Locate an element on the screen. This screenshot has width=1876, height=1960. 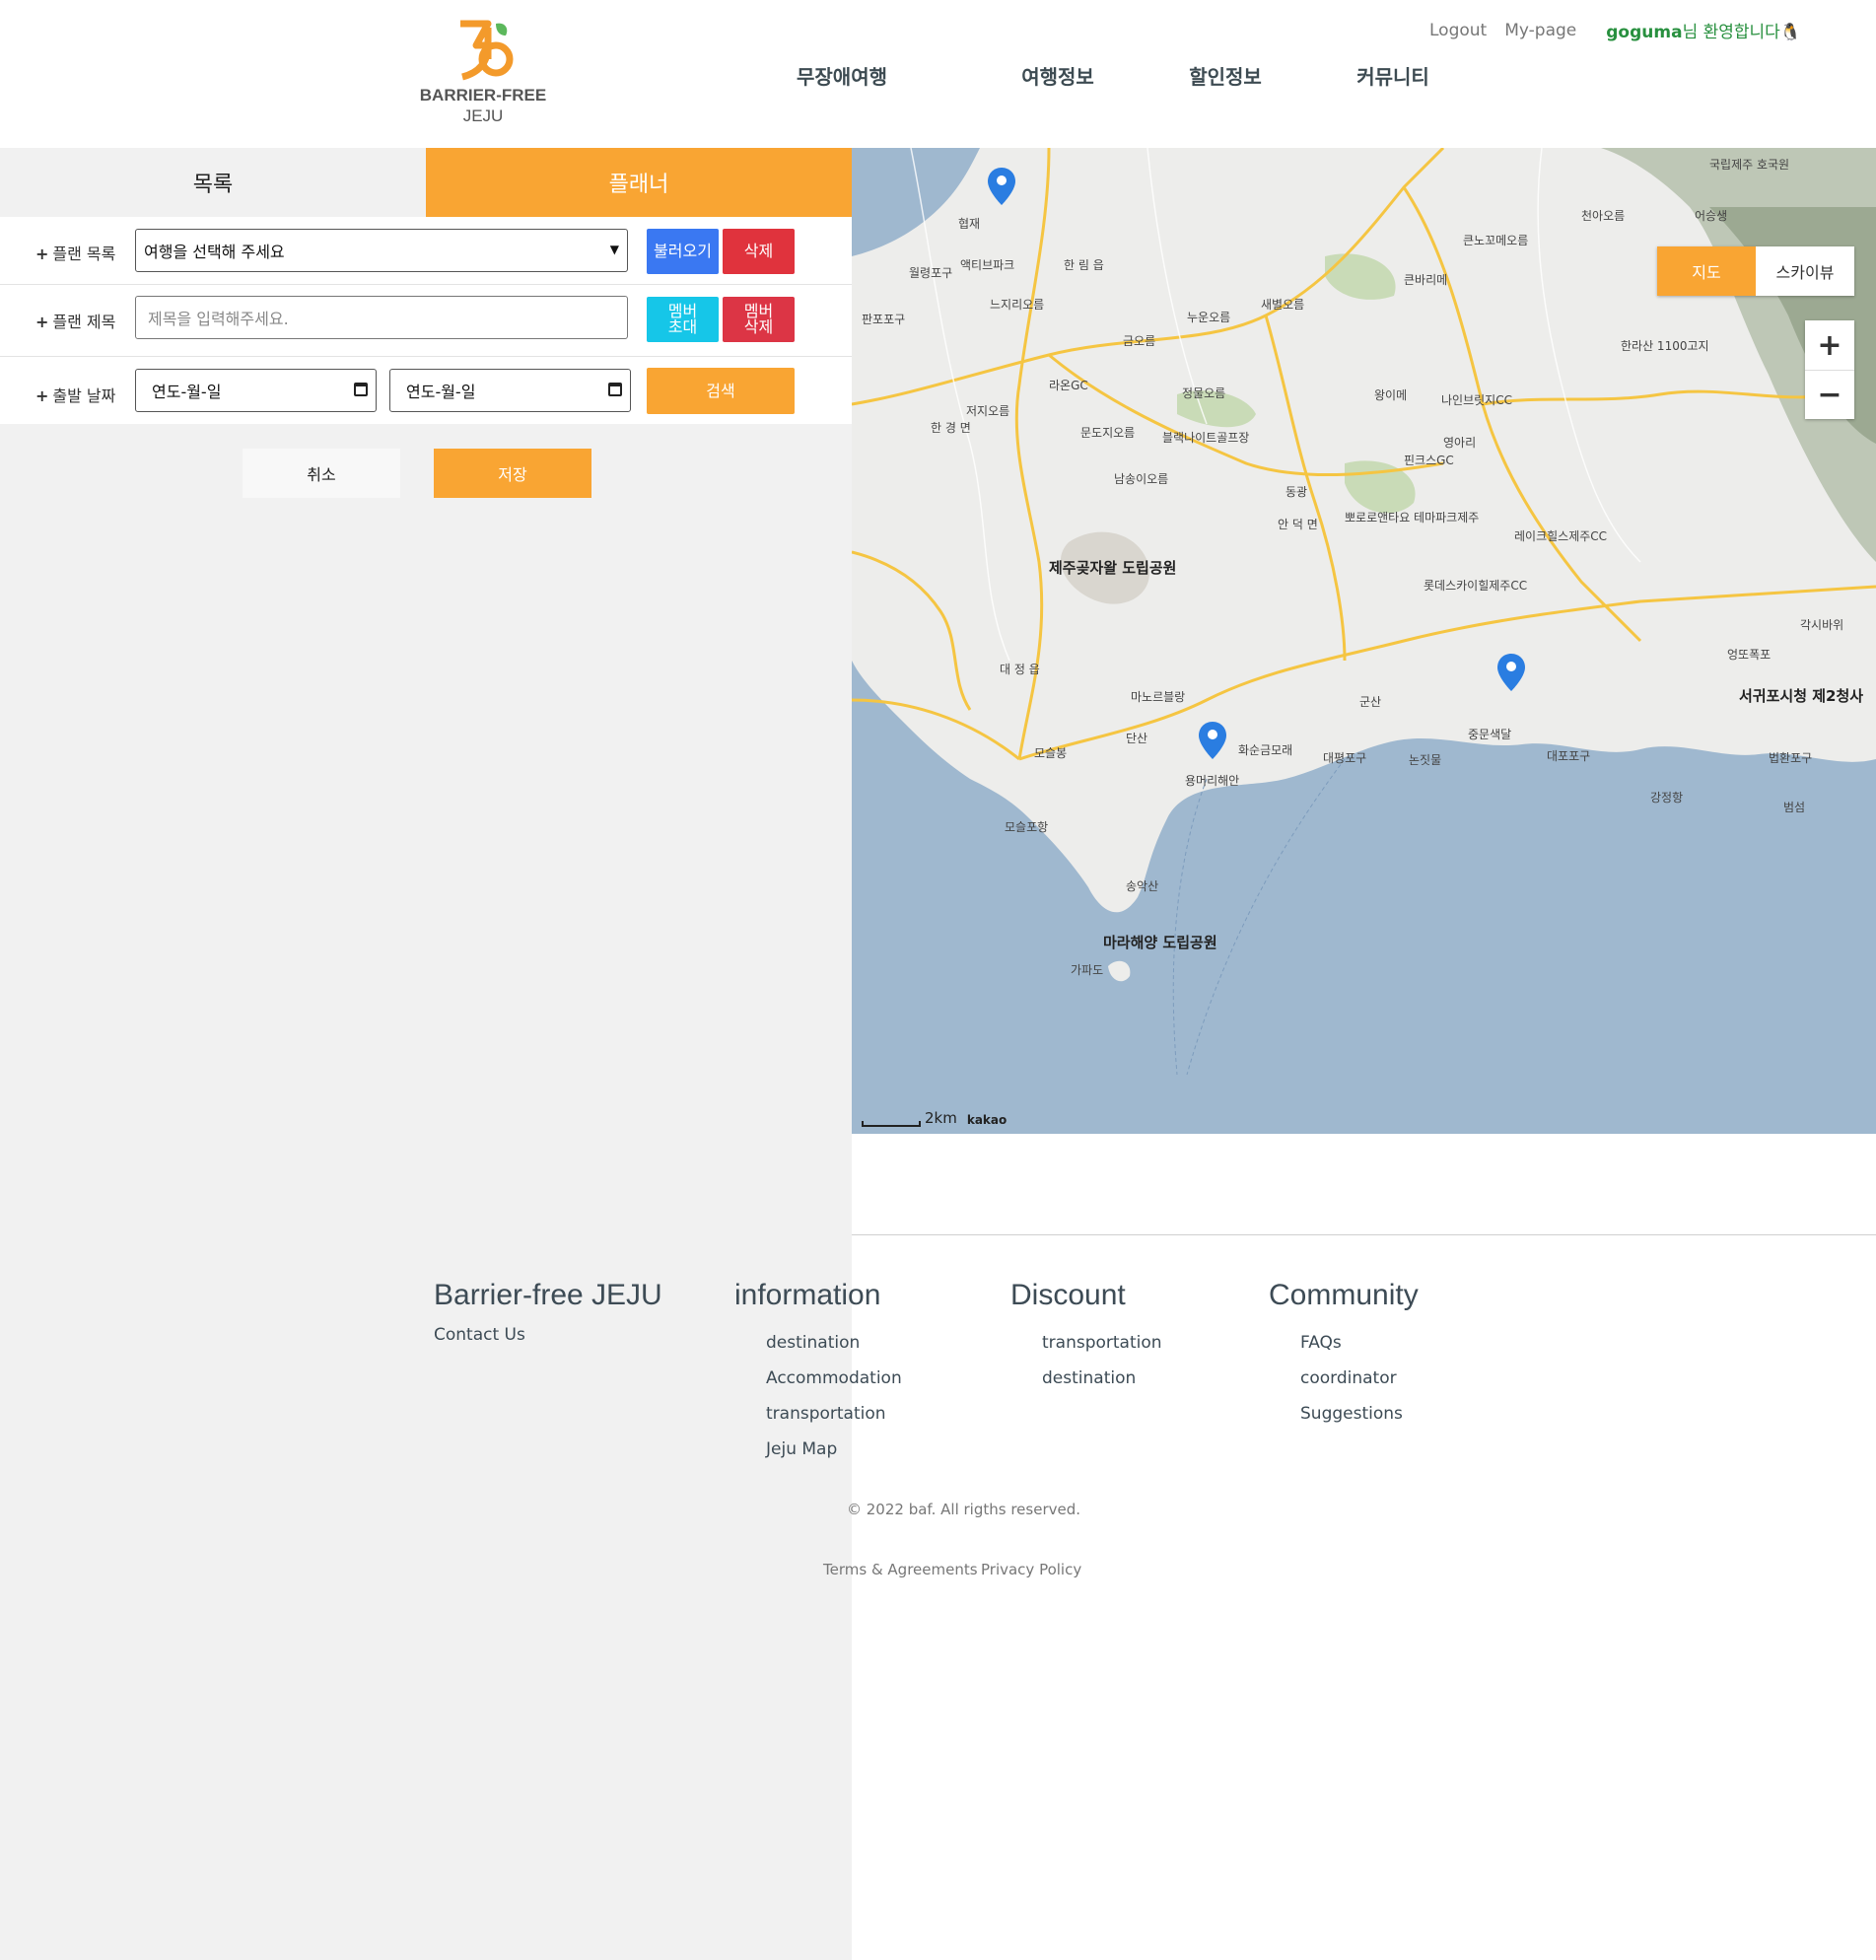
nav-barrier-free-travel: 무장애여행 is located at coordinates (885, 75).